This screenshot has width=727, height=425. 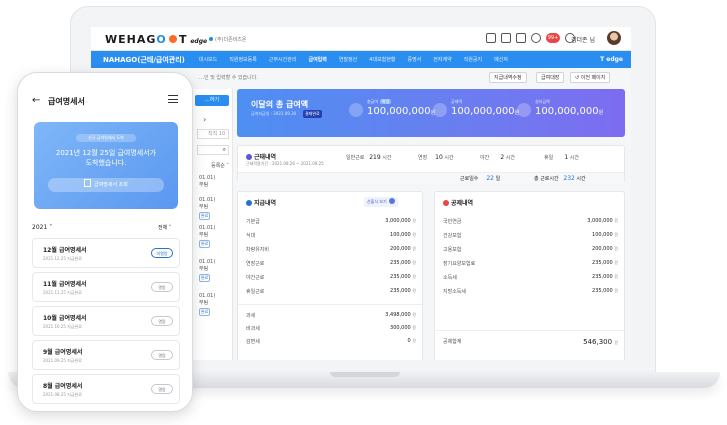 I want to click on payslip-list-item: 8월 급여명세서 2021.08.25 지급완료 열람, so click(x=106, y=389).